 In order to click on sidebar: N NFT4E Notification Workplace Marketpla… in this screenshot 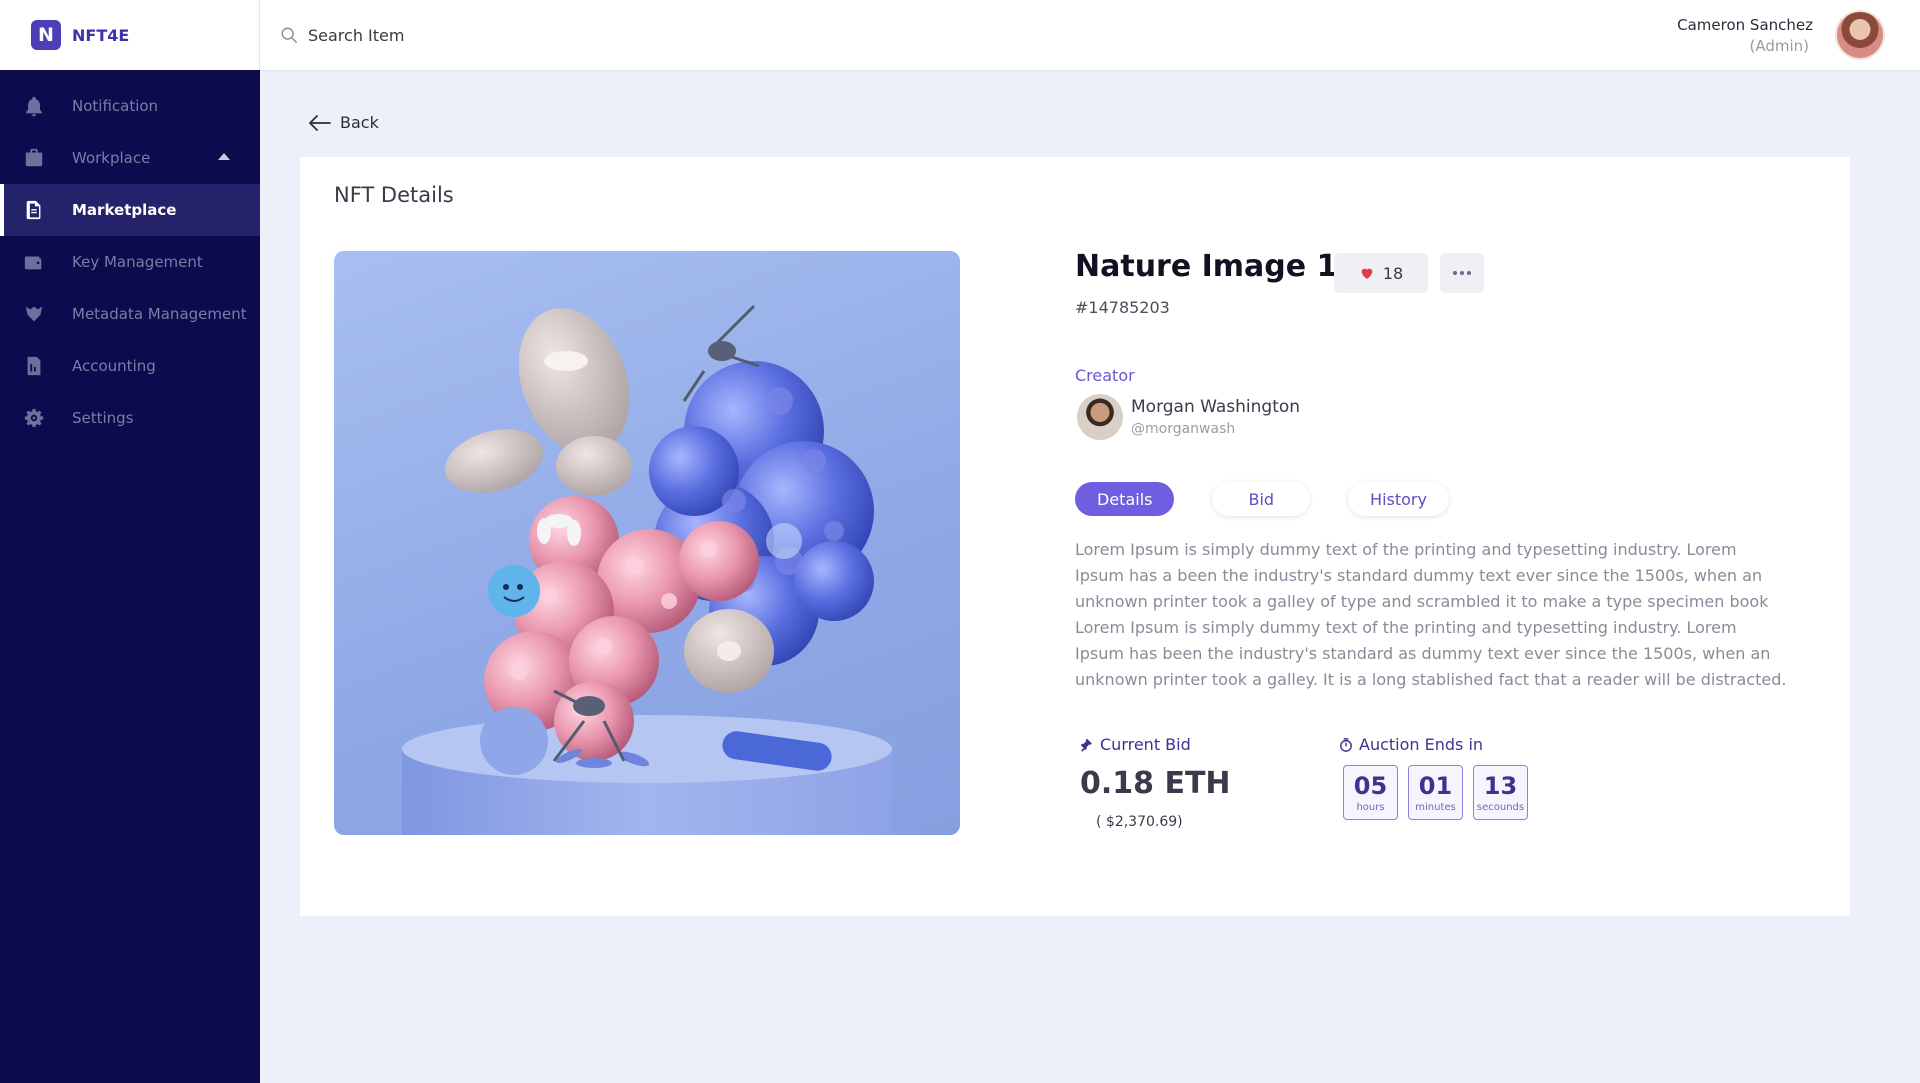, I will do `click(130, 541)`.